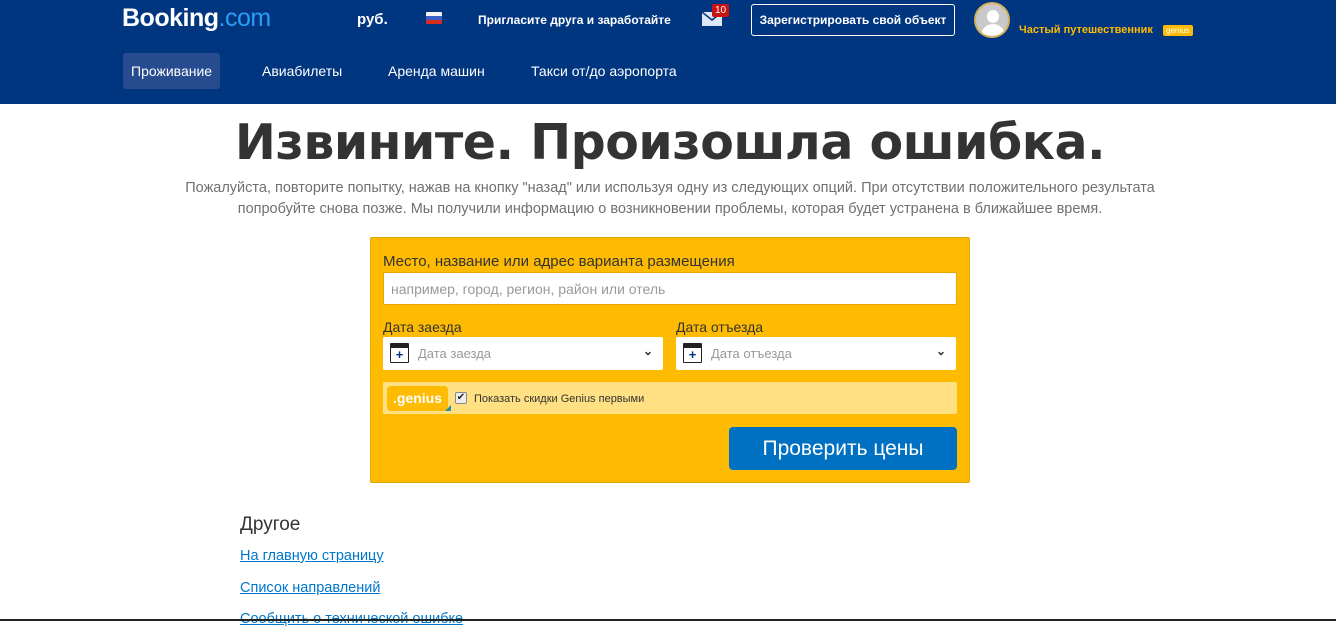 The image size is (1336, 627). Describe the element at coordinates (302, 71) in the screenshot. I see `nav-tab-flights: Авиабилеты` at that location.